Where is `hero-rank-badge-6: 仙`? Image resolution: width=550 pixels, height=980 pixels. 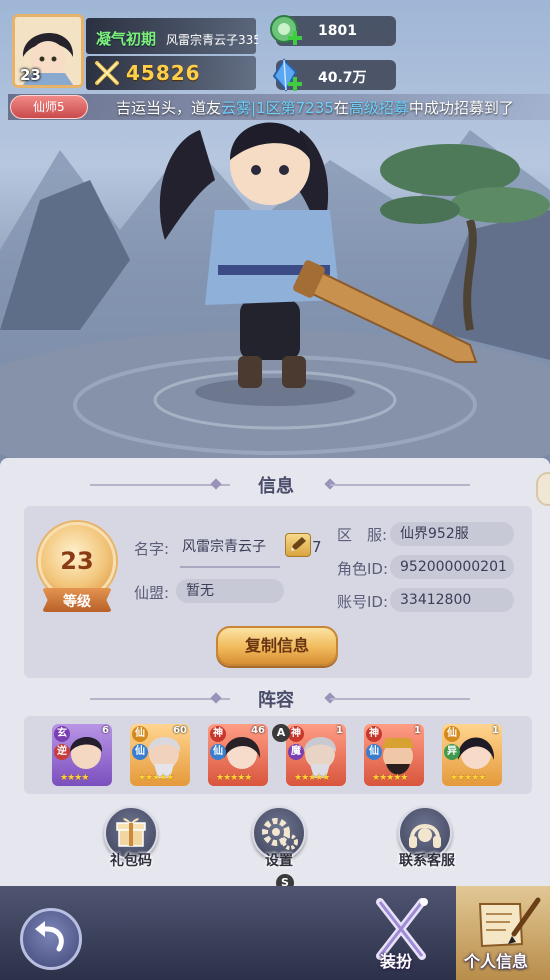
hero-rank-badge-6: 仙 is located at coordinates (452, 734).